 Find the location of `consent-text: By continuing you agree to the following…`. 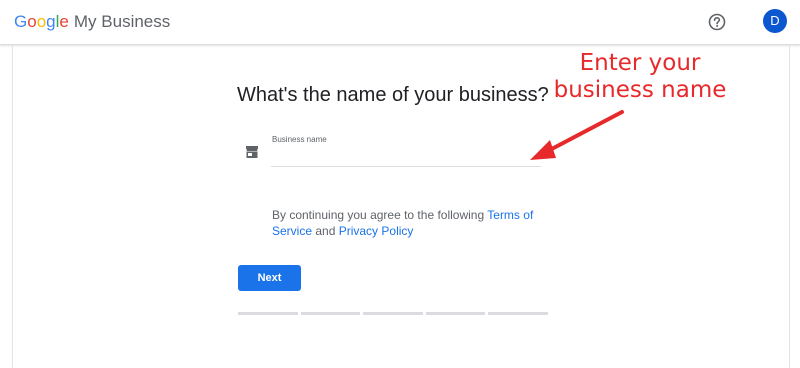

consent-text: By continuing you agree to the following… is located at coordinates (407, 223).